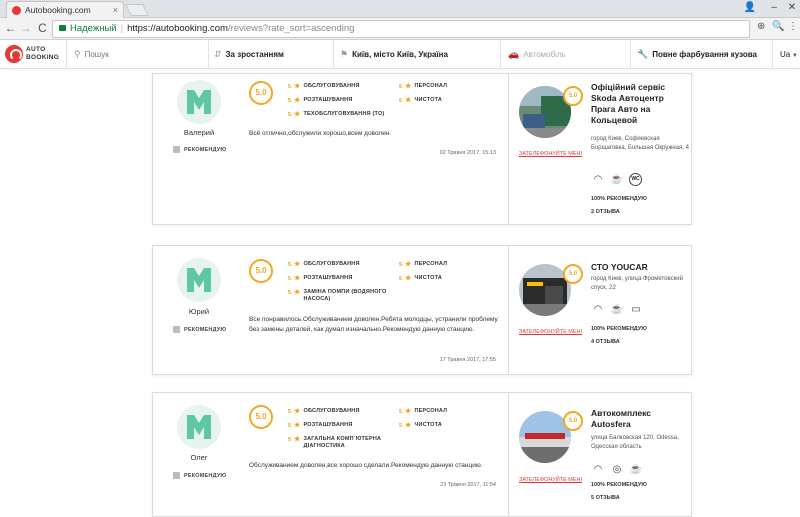  What do you see at coordinates (115, 10) in the screenshot?
I see `tab-close-icon: ×` at bounding box center [115, 10].